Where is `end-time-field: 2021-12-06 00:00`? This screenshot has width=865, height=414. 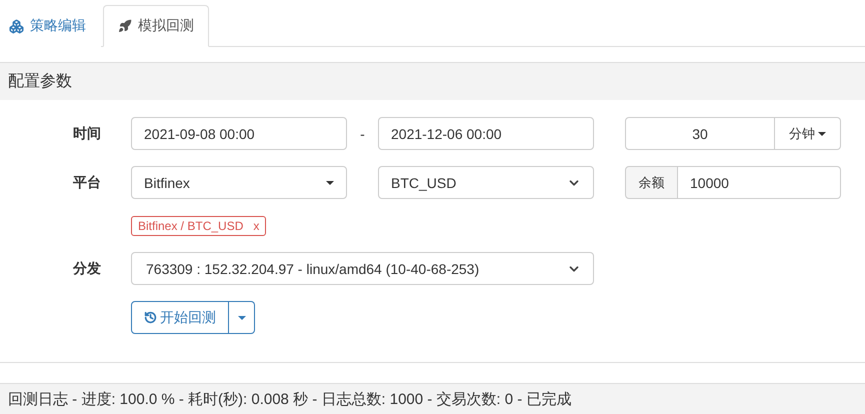
end-time-field: 2021-12-06 00:00 is located at coordinates (486, 133).